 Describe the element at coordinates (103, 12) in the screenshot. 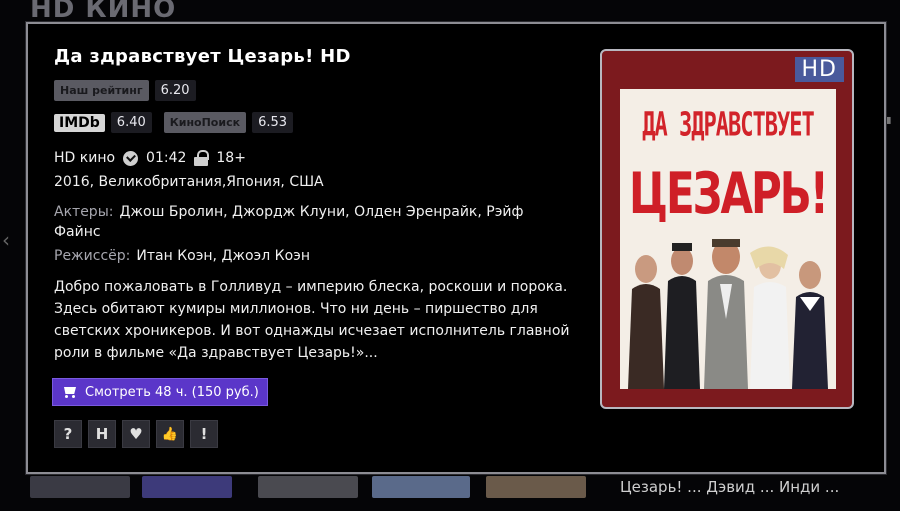

I see `background-page-title: HD КИНО` at that location.